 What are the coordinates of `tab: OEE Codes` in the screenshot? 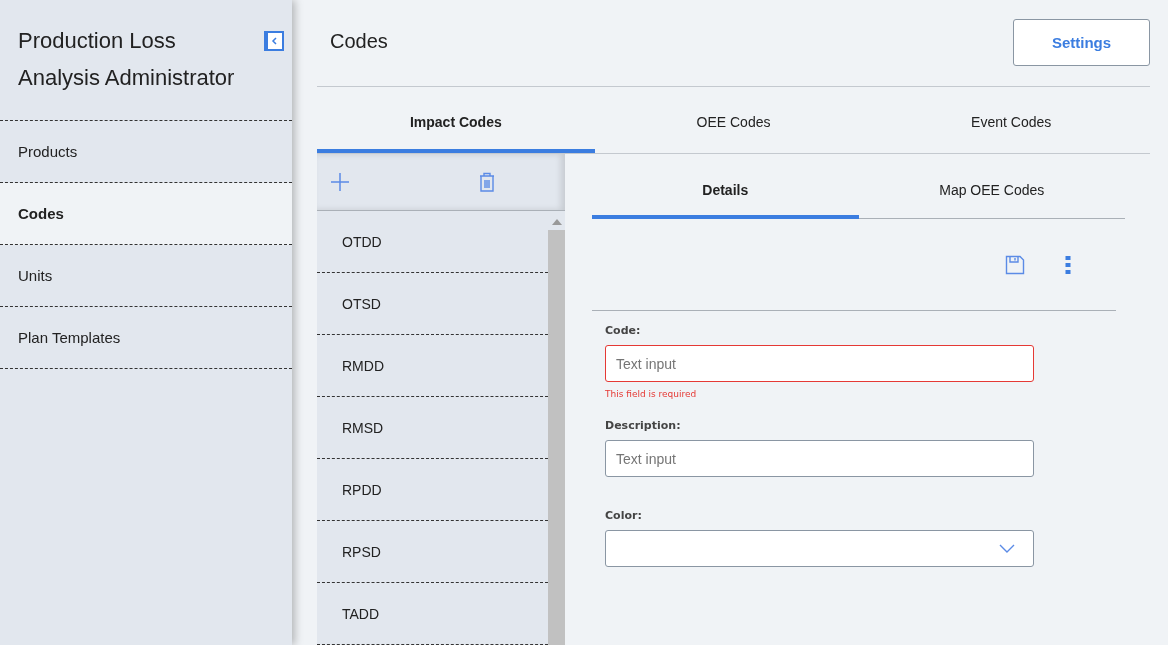 It's located at (733, 120).